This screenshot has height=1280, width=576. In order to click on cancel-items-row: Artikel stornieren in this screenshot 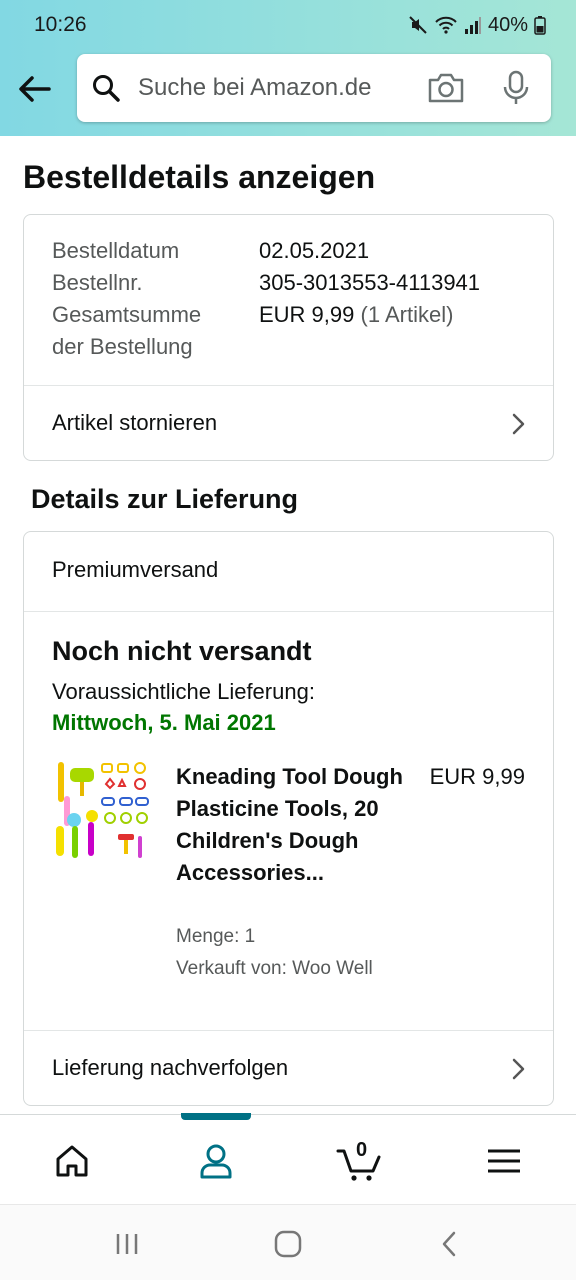, I will do `click(288, 423)`.